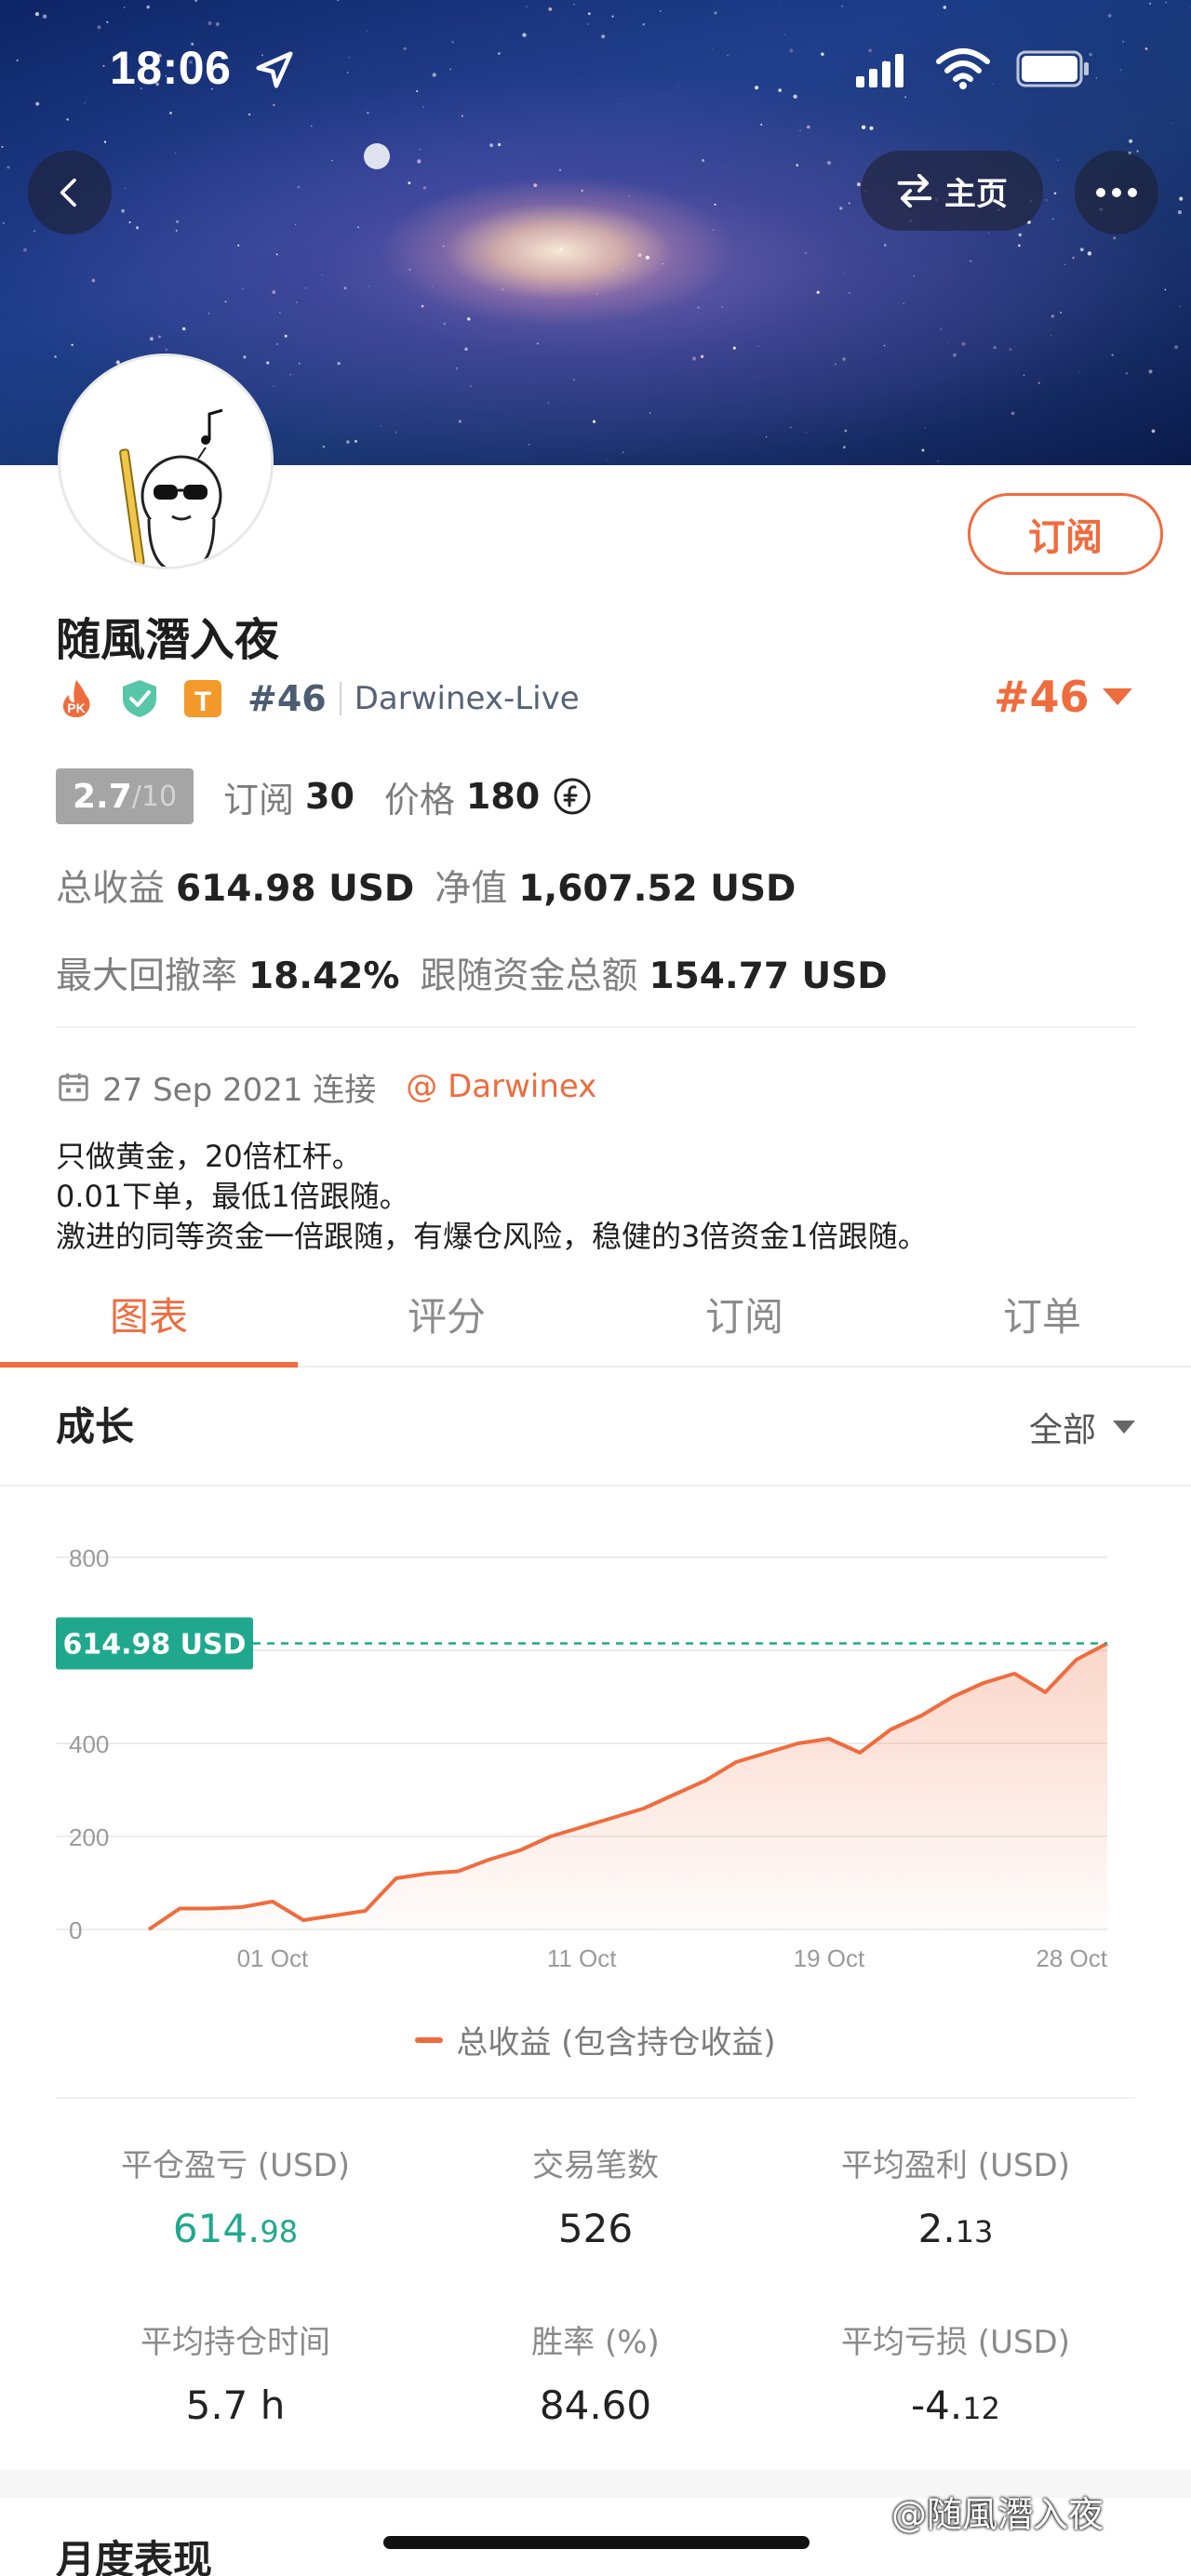 The height and width of the screenshot is (2576, 1191). Describe the element at coordinates (501, 1086) in the screenshot. I see `connect-source-link: @ Darwinex` at that location.